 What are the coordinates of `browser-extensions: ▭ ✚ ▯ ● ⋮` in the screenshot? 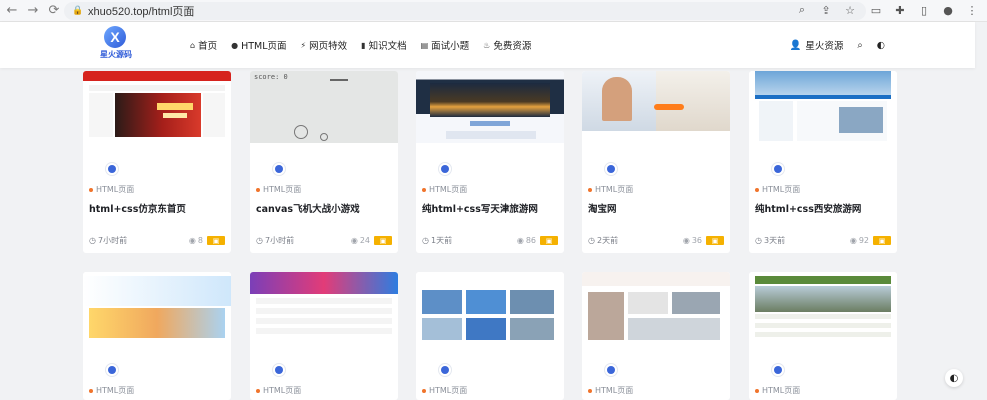 It's located at (924, 10).